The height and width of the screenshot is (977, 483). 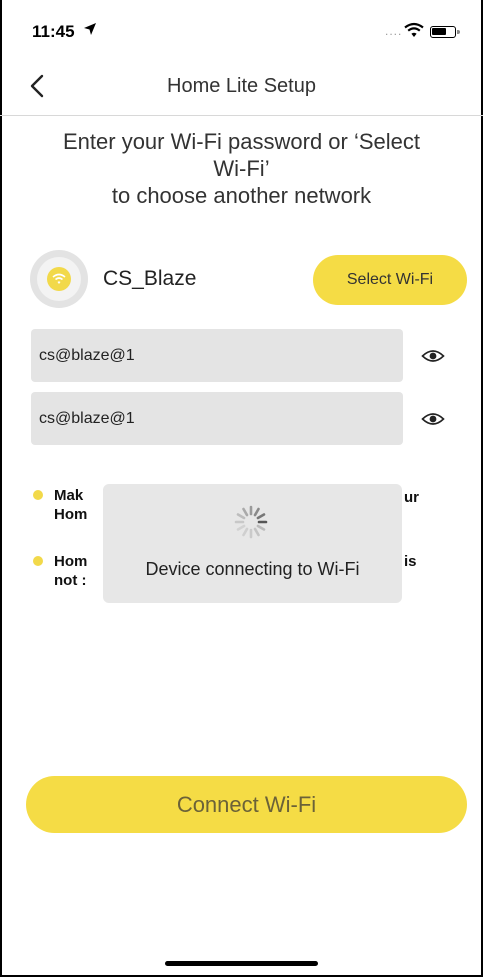 I want to click on instruction-line-1: Enter your Wi-Fi password or ‘Select, so click(x=241, y=141).